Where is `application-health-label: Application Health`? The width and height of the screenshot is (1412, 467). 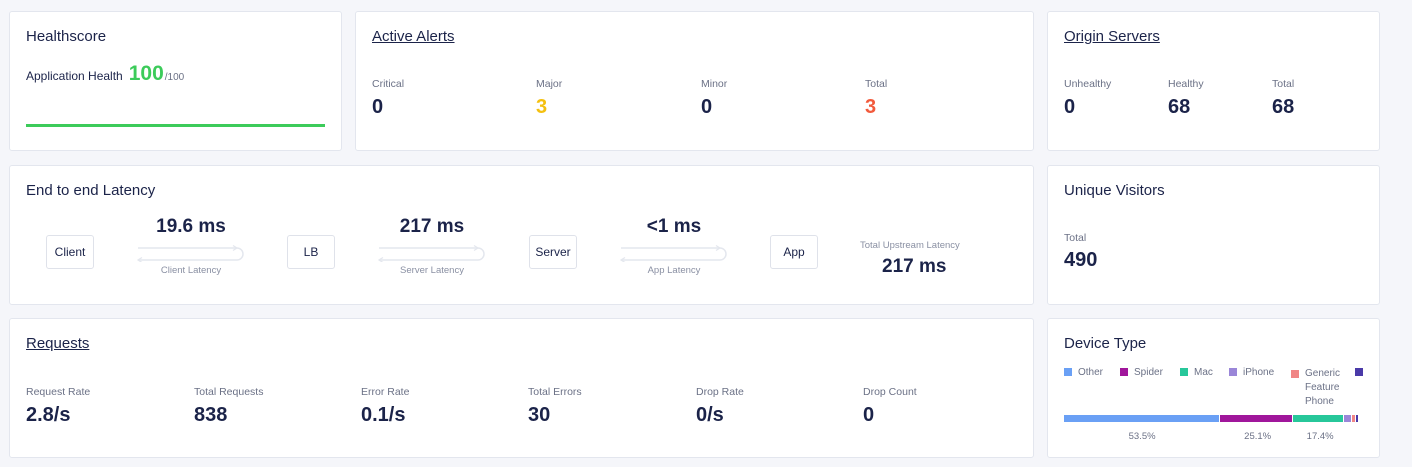 application-health-label: Application Health is located at coordinates (74, 76).